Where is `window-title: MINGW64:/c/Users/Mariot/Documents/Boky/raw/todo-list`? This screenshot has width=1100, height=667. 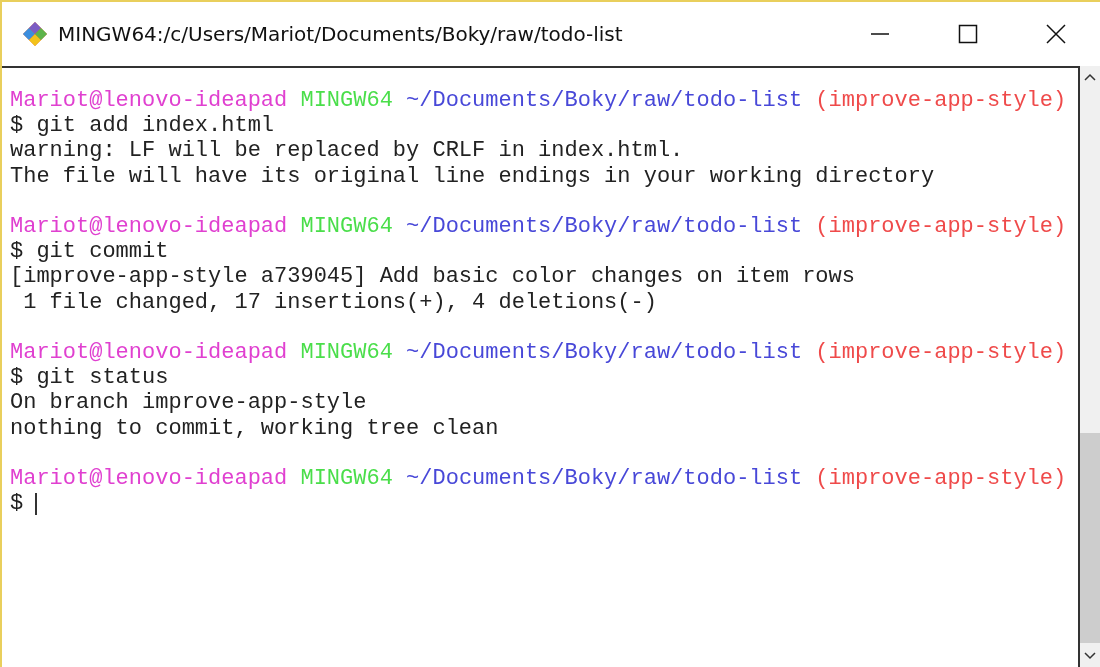
window-title: MINGW64:/c/Users/Mariot/Documents/Boky/raw/todo-list is located at coordinates (341, 34).